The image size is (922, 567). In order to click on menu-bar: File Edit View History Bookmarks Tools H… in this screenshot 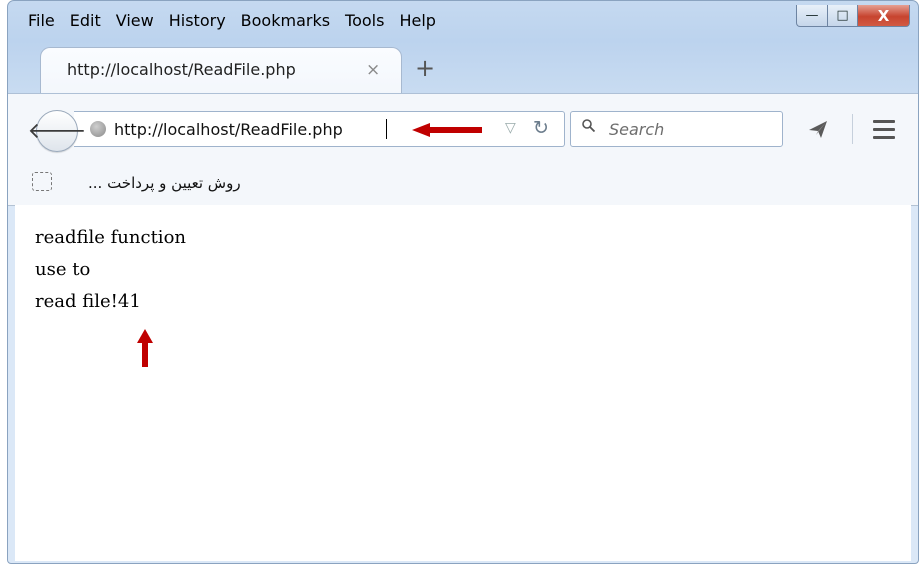, I will do `click(232, 23)`.